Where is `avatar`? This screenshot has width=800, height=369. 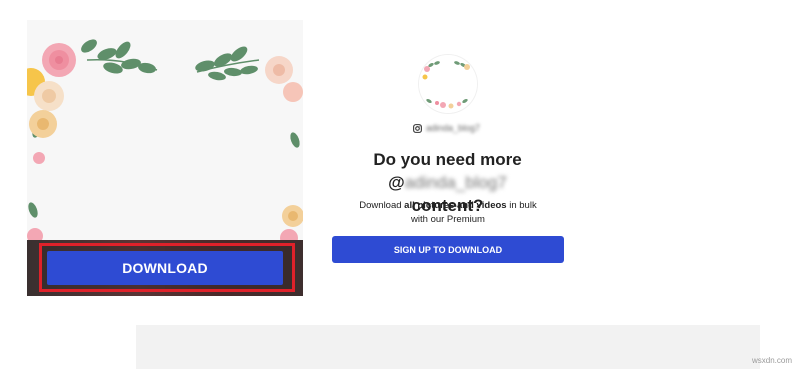
avatar is located at coordinates (448, 84).